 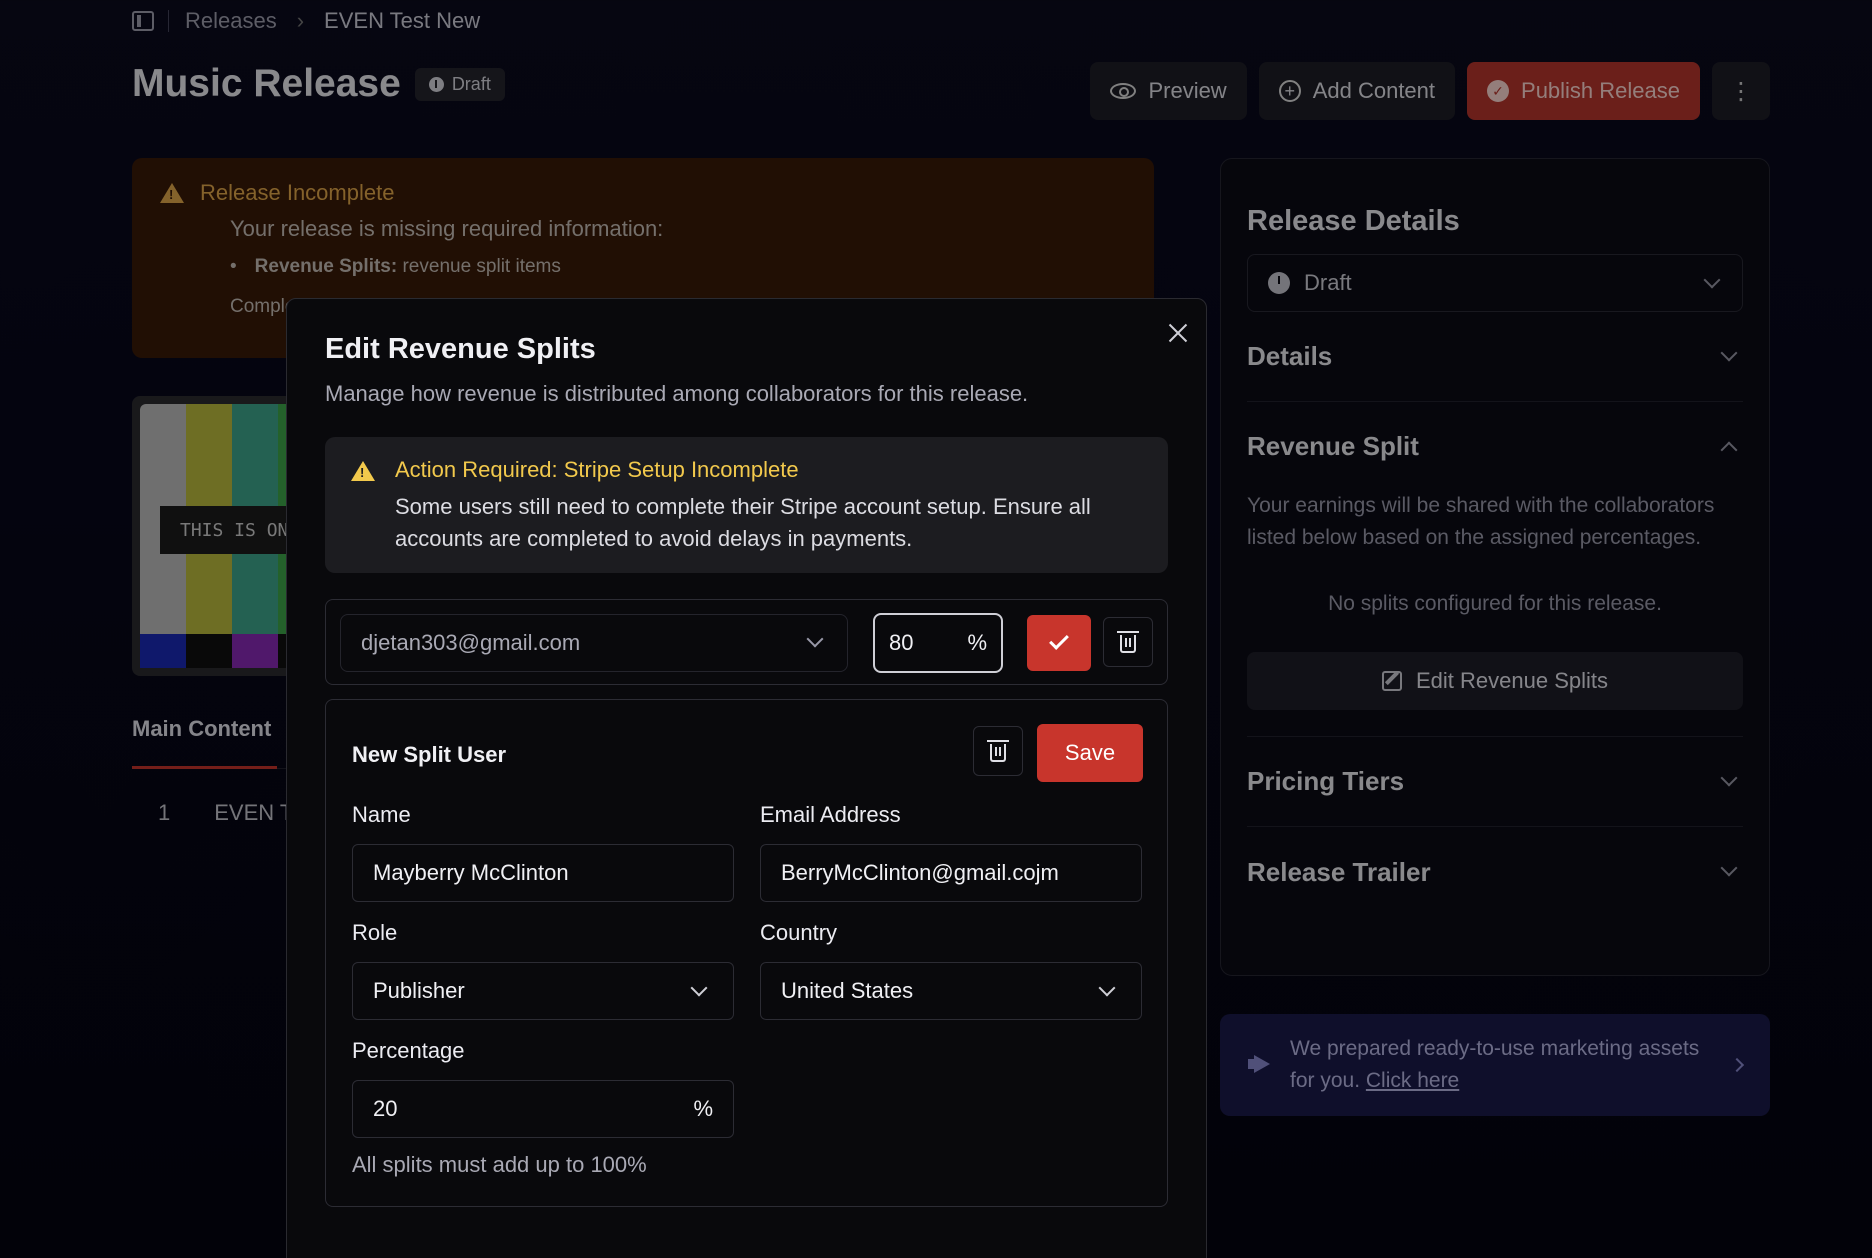 What do you see at coordinates (419, 990) in the screenshot?
I see `role-select-value: Publisher` at bounding box center [419, 990].